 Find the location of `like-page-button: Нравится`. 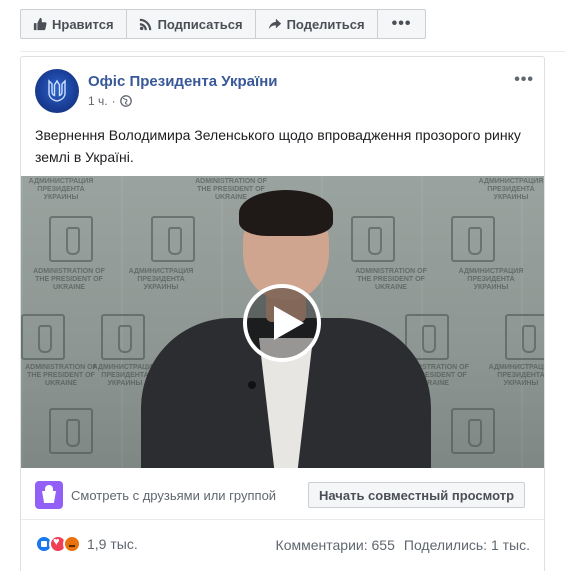

like-page-button: Нравится is located at coordinates (74, 24).